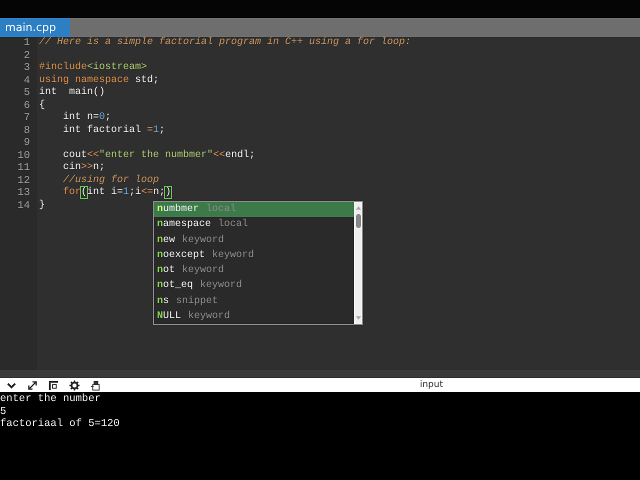 This screenshot has height=480, width=640. Describe the element at coordinates (117, 192) in the screenshot. I see `code-line: for(int i=1;i<=n;)` at that location.